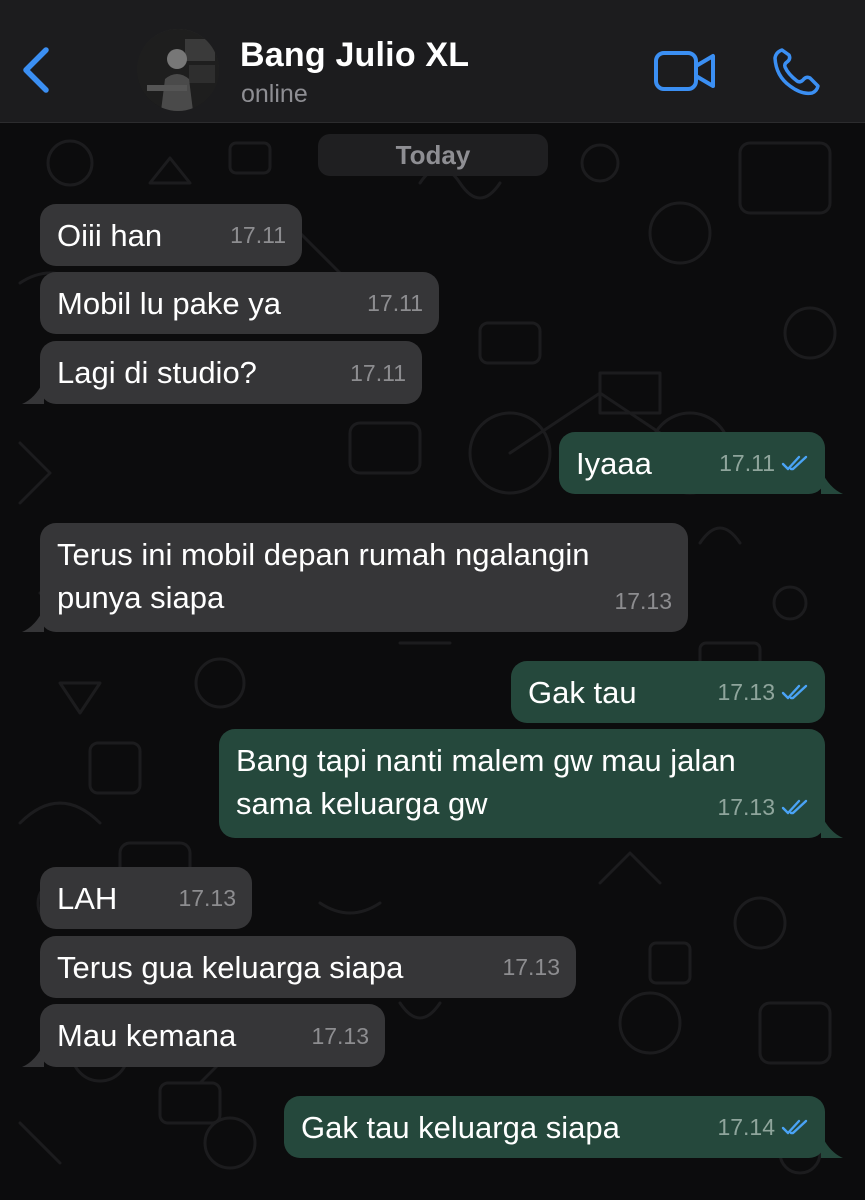  Describe the element at coordinates (146, 898) in the screenshot. I see `incoming-message: LAH 17.13` at that location.